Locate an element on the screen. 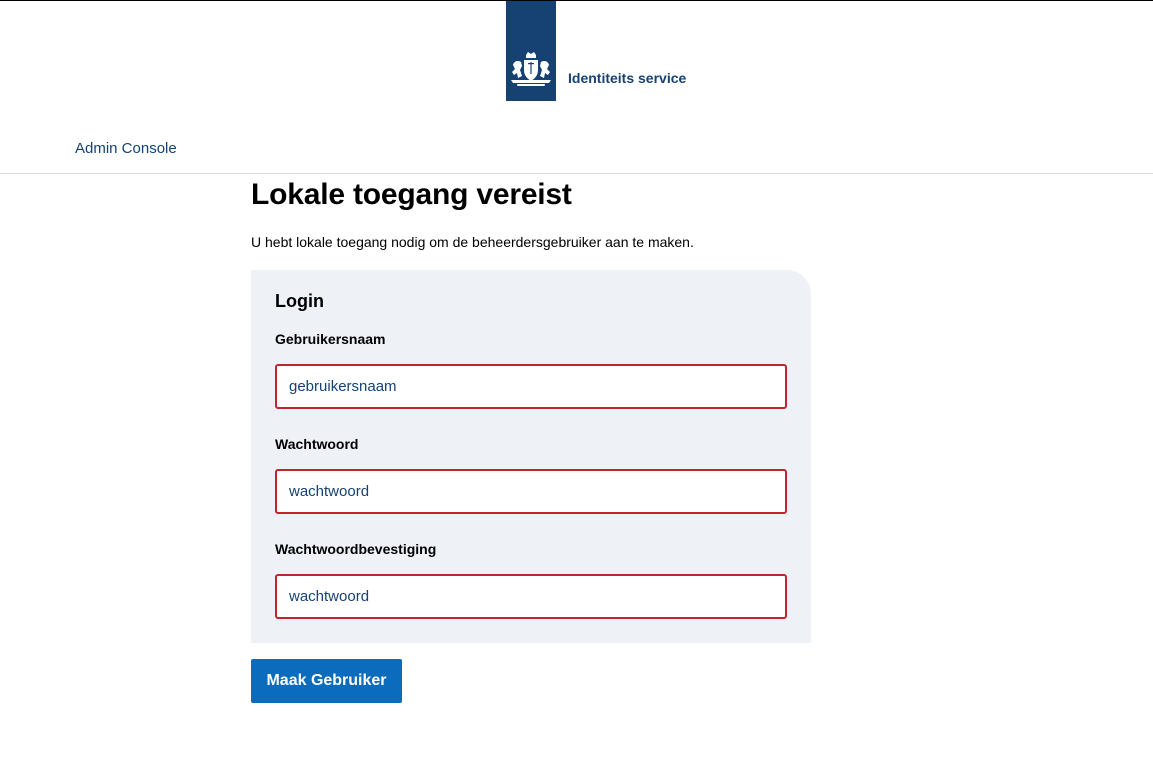 The image size is (1153, 760). password-label: Wachtwoord is located at coordinates (317, 444).